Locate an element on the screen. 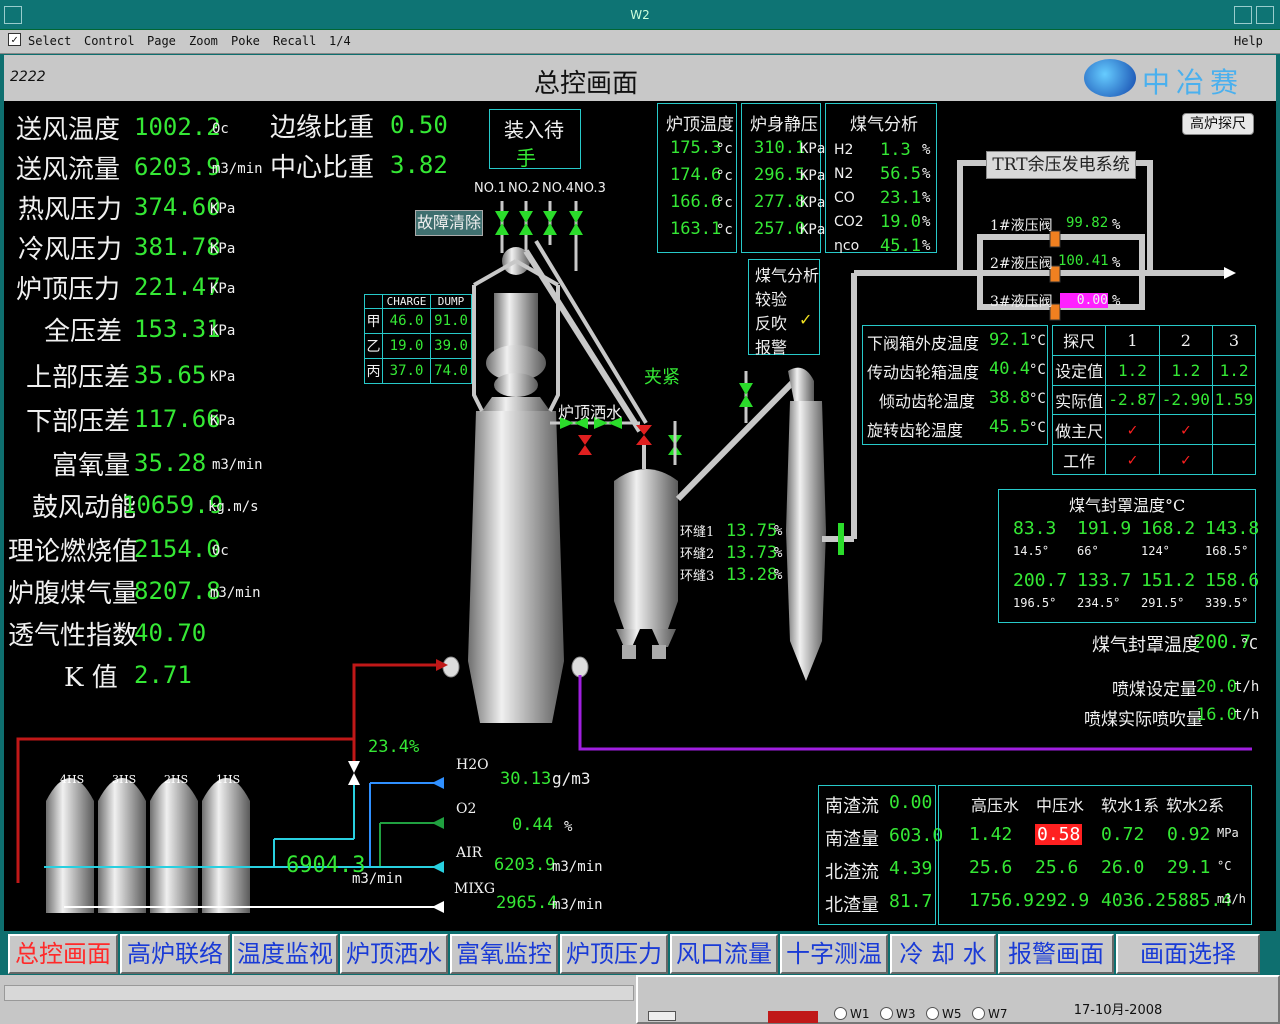 This screenshot has width=1280, height=1024. o2-unit: % is located at coordinates (568, 827).